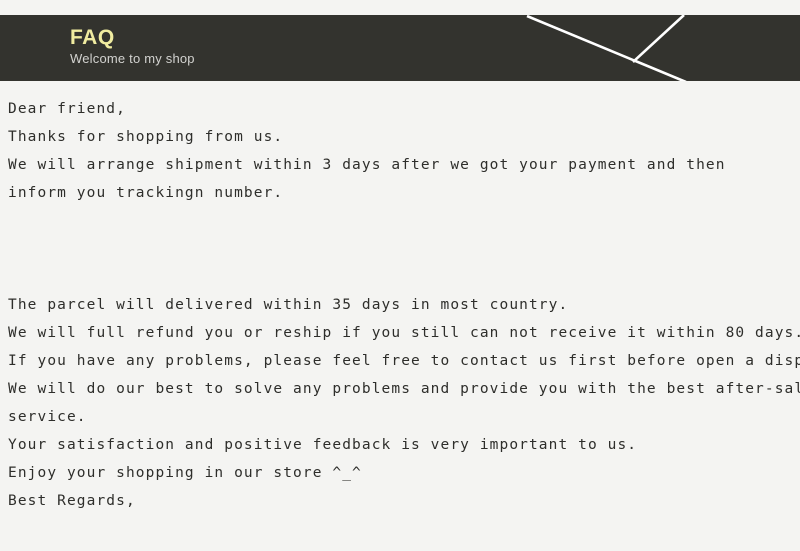 The image size is (800, 551). I want to click on page-top-margin, so click(400, 7).